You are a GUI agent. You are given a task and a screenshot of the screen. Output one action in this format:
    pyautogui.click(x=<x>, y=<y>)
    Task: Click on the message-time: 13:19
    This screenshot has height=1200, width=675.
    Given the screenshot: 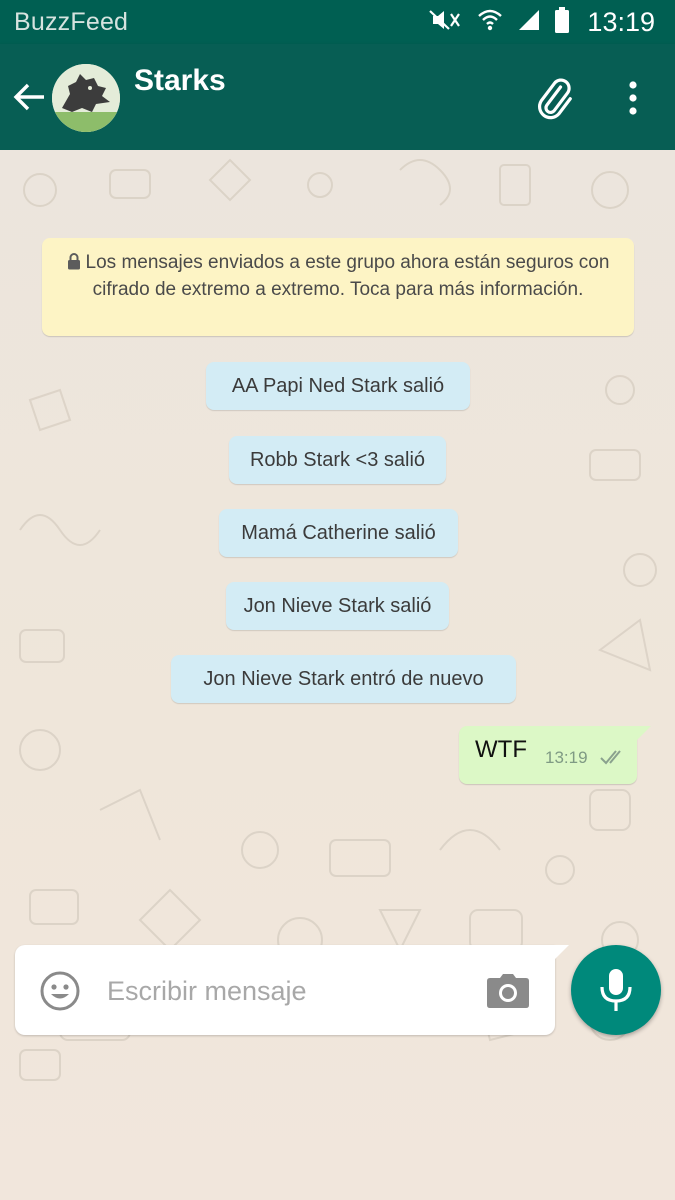 What is the action you would take?
    pyautogui.click(x=566, y=757)
    